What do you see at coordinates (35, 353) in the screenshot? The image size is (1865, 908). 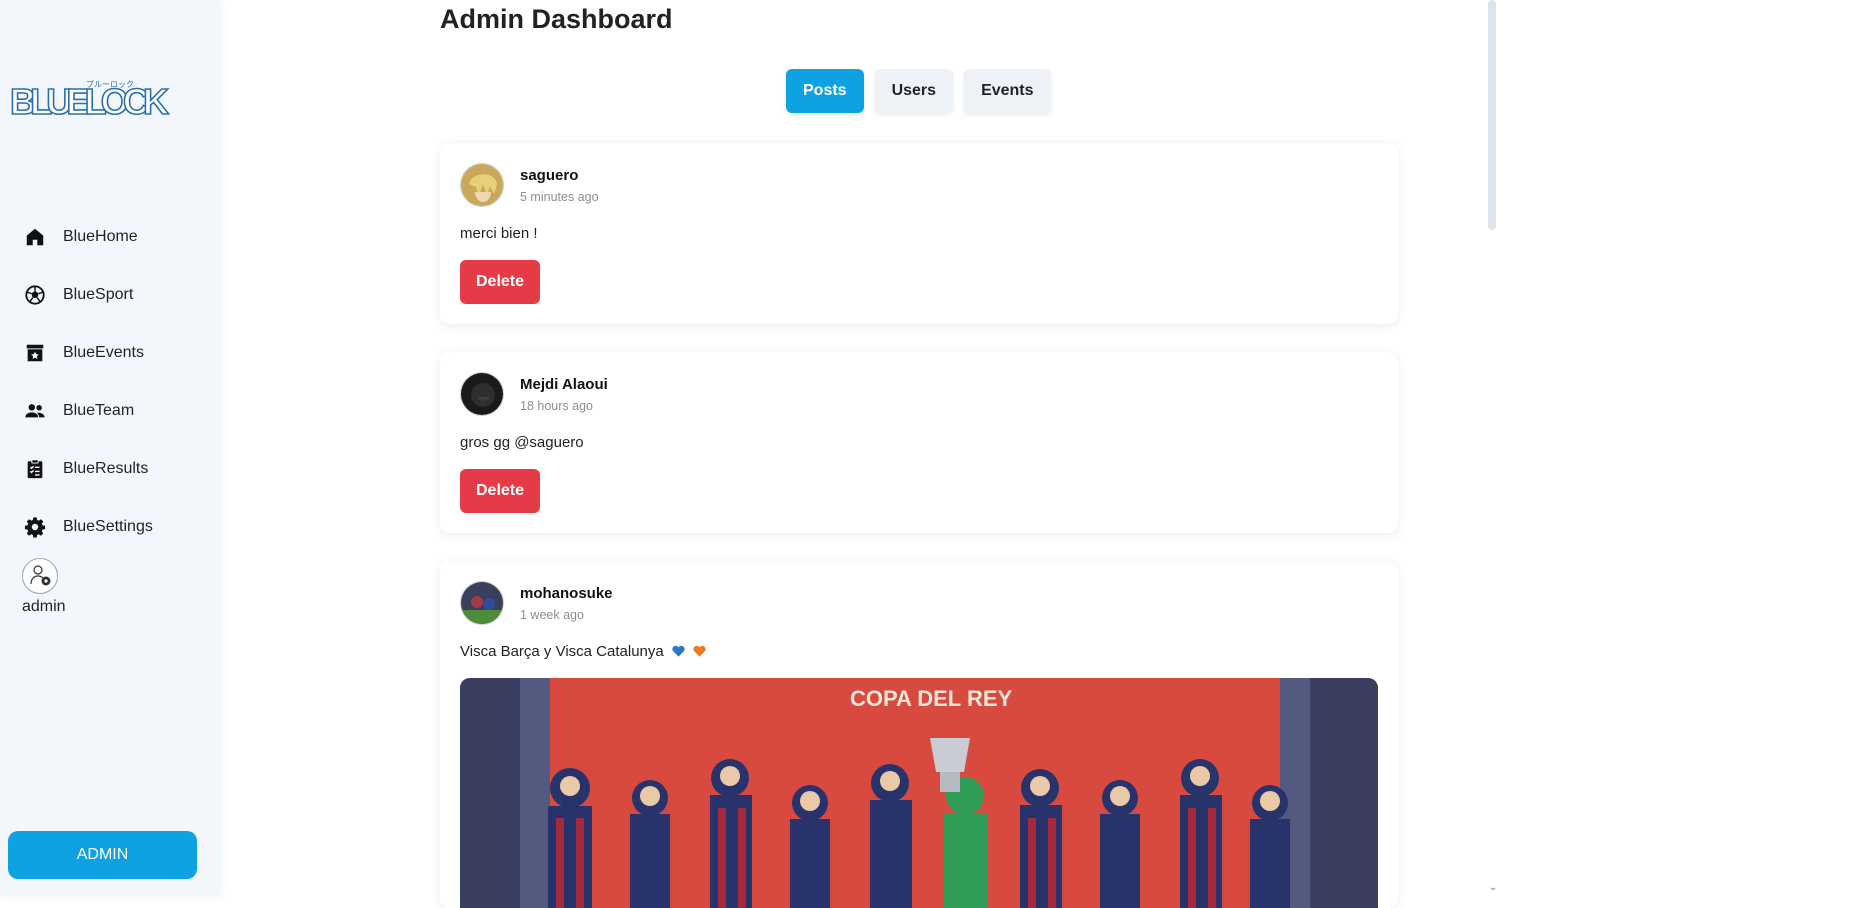 I see `event-star-icon` at bounding box center [35, 353].